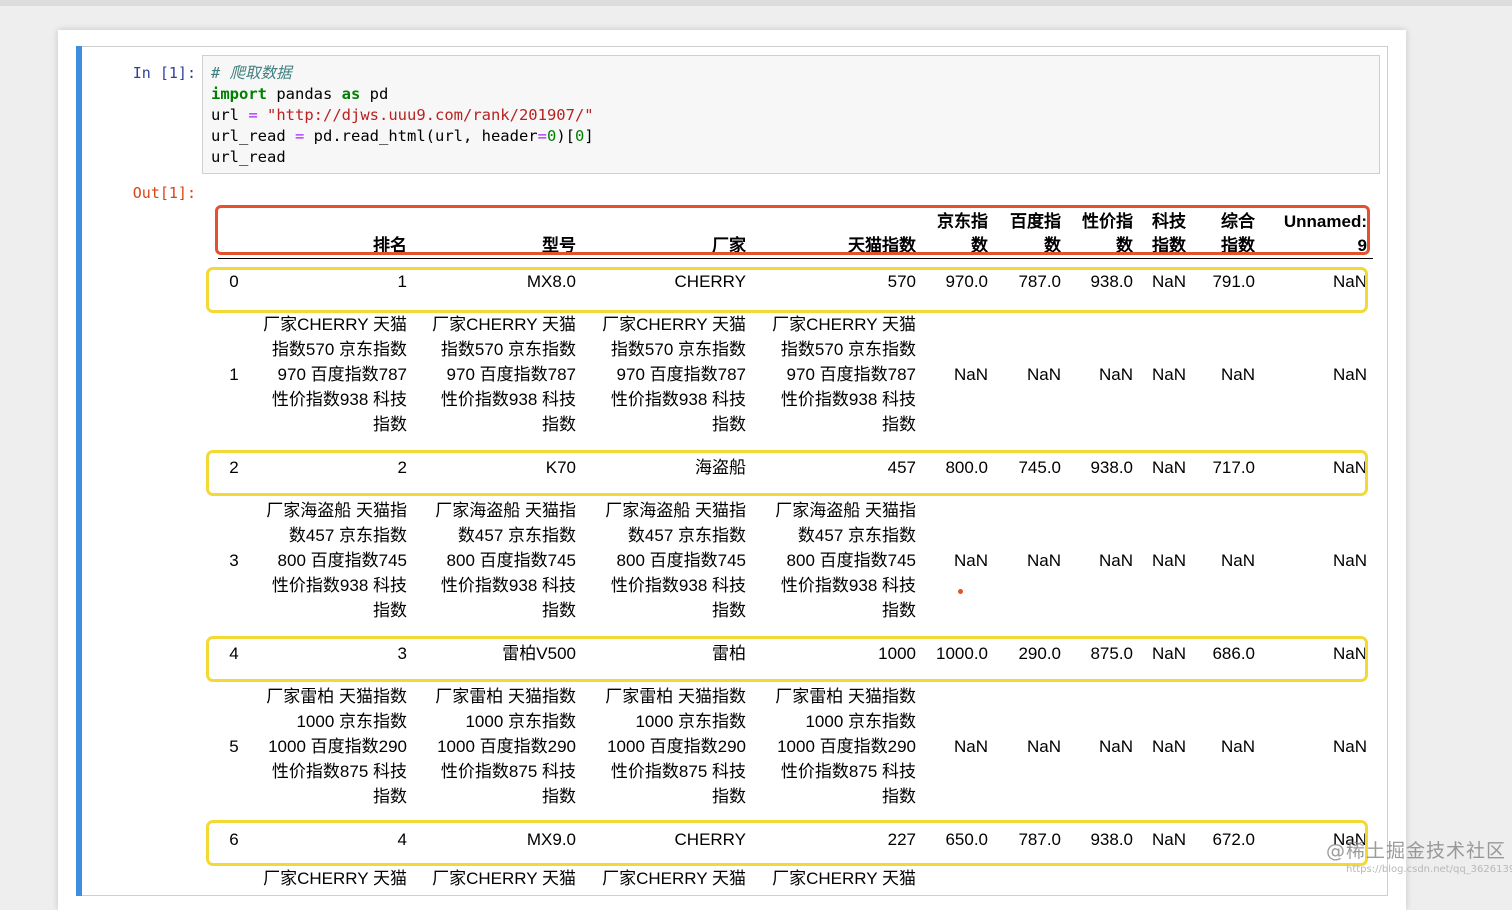 This screenshot has width=1512, height=910. What do you see at coordinates (430, 115) in the screenshot?
I see `url-string: "http://djws.uuu9.com/rank/201907/"` at bounding box center [430, 115].